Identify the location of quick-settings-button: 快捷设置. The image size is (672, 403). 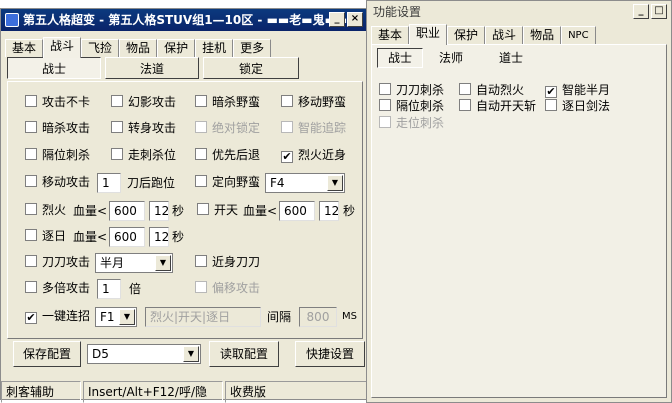
(330, 354).